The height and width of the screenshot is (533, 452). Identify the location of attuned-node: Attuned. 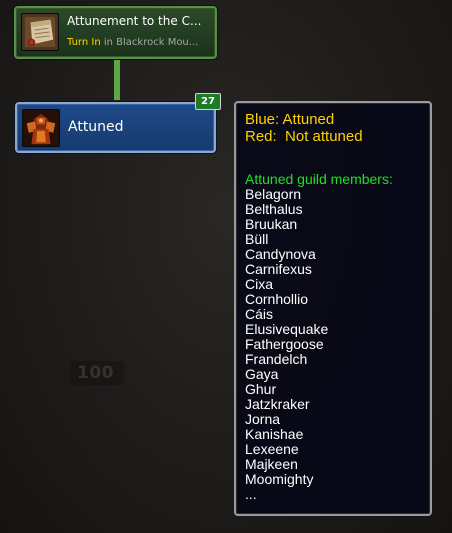
(115, 127).